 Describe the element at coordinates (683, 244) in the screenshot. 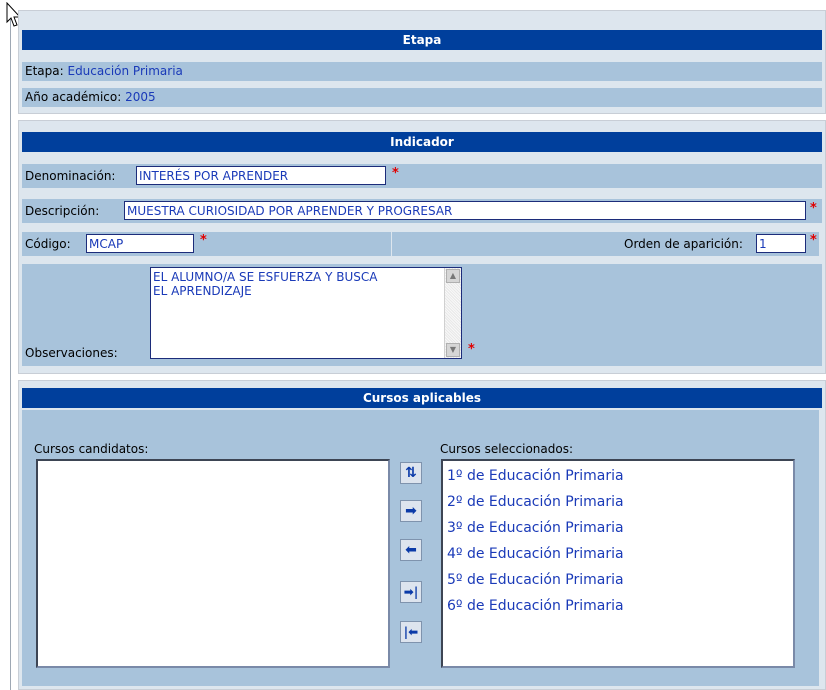

I see `orden-label: Orden de aparición:` at that location.